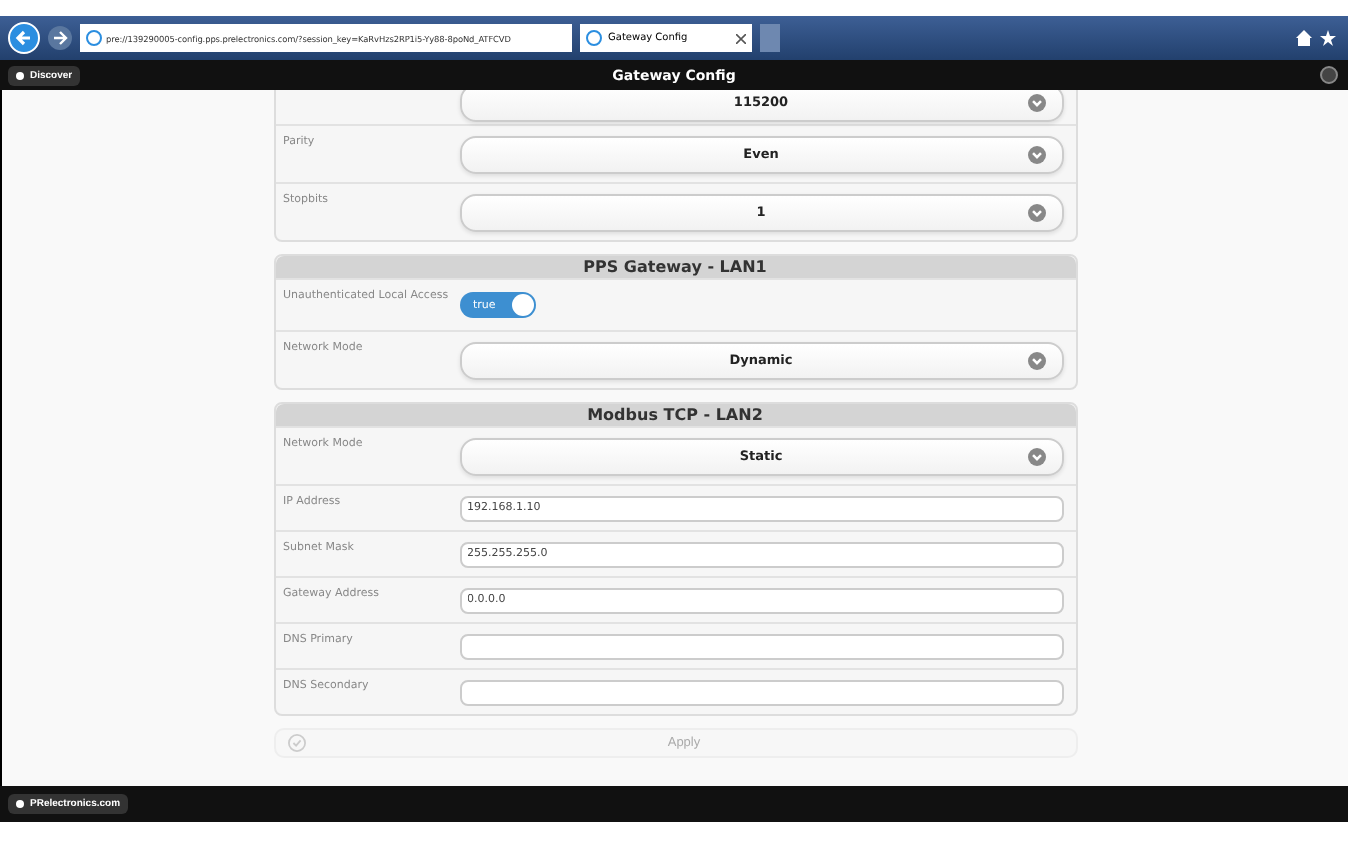  I want to click on section-title: Modbus TCP - LAN2, so click(675, 415).